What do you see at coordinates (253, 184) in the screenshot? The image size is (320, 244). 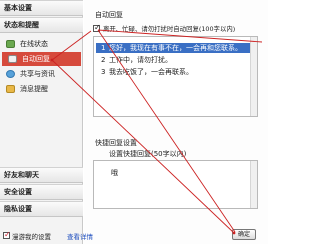 I see `textarea-scrollbar` at bounding box center [253, 184].